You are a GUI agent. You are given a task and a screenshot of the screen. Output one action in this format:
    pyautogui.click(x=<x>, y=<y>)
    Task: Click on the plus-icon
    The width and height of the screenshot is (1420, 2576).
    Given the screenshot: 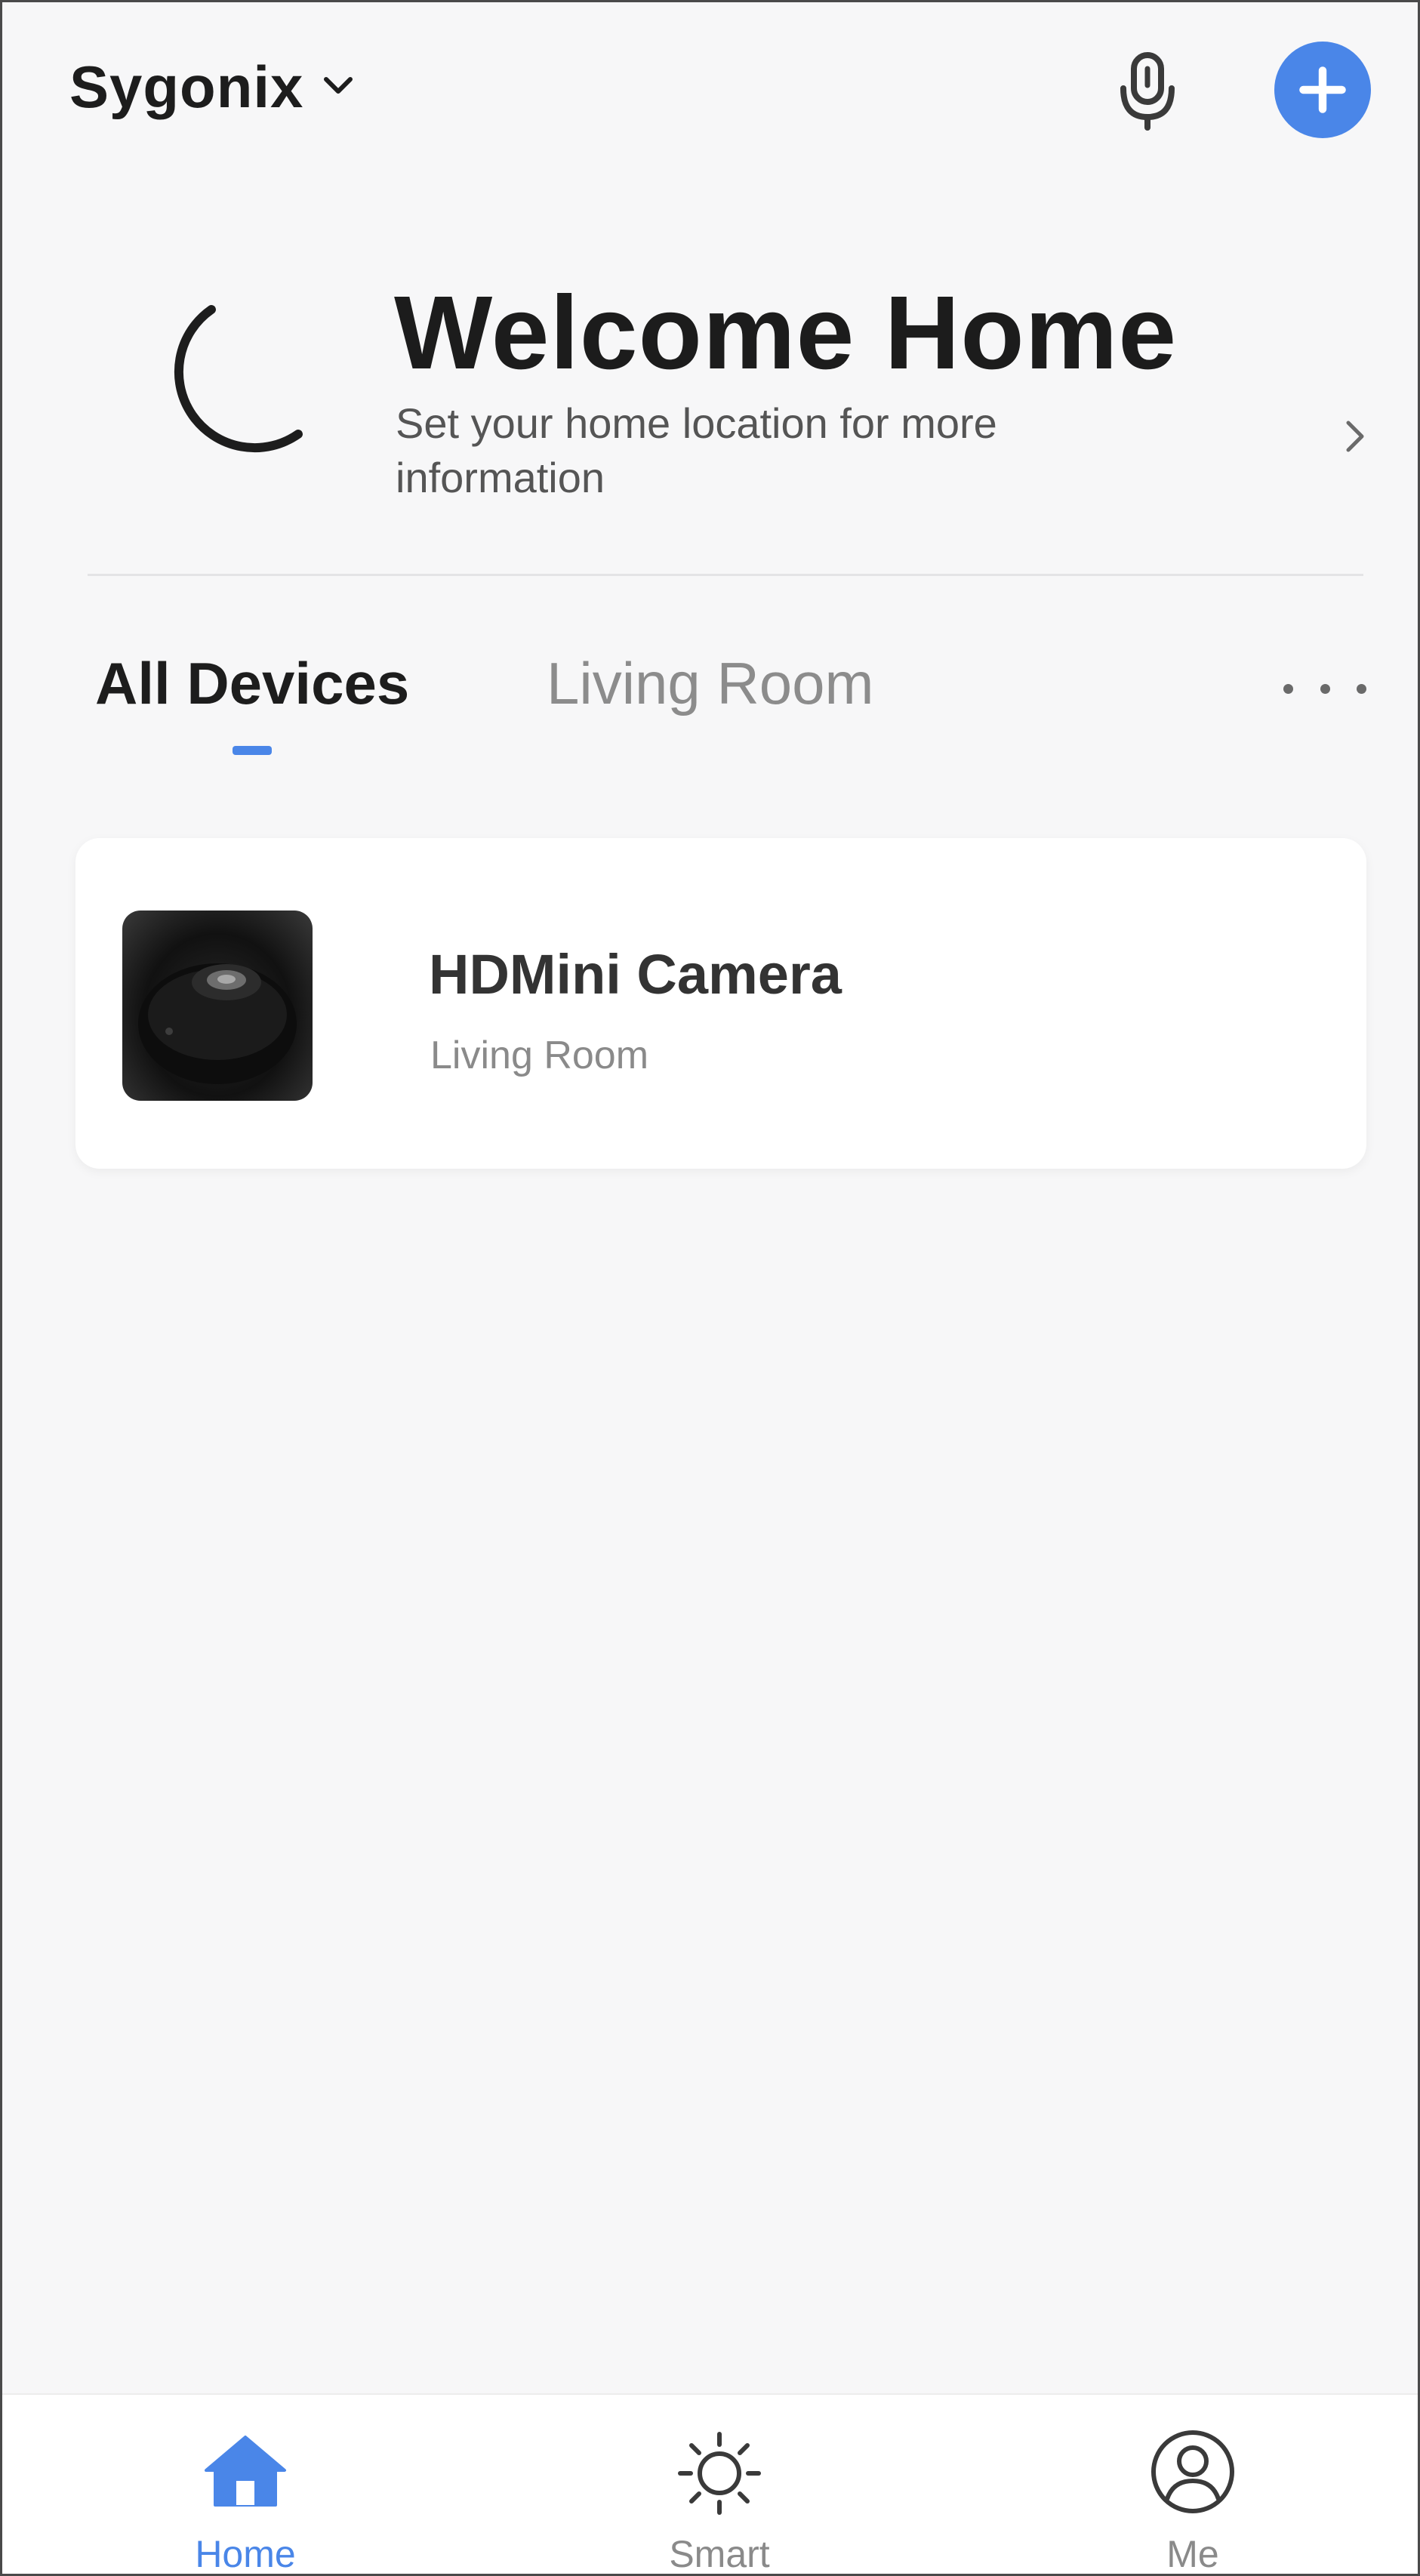 What is the action you would take?
    pyautogui.click(x=1322, y=89)
    